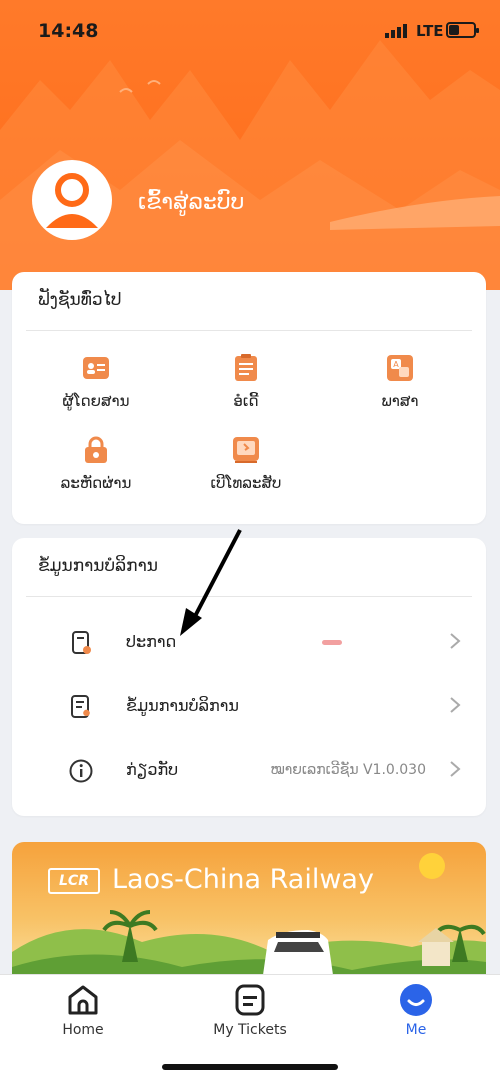 The image size is (500, 1082). What do you see at coordinates (246, 450) in the screenshot?
I see `phone-icon` at bounding box center [246, 450].